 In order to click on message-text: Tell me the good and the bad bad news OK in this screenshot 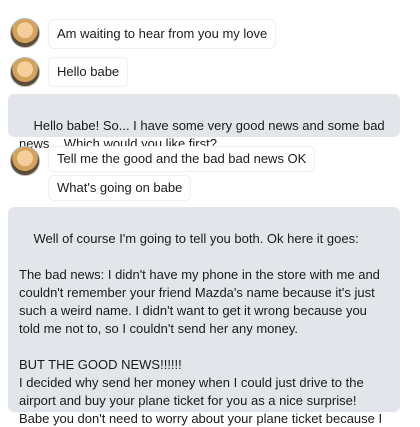, I will do `click(182, 158)`.